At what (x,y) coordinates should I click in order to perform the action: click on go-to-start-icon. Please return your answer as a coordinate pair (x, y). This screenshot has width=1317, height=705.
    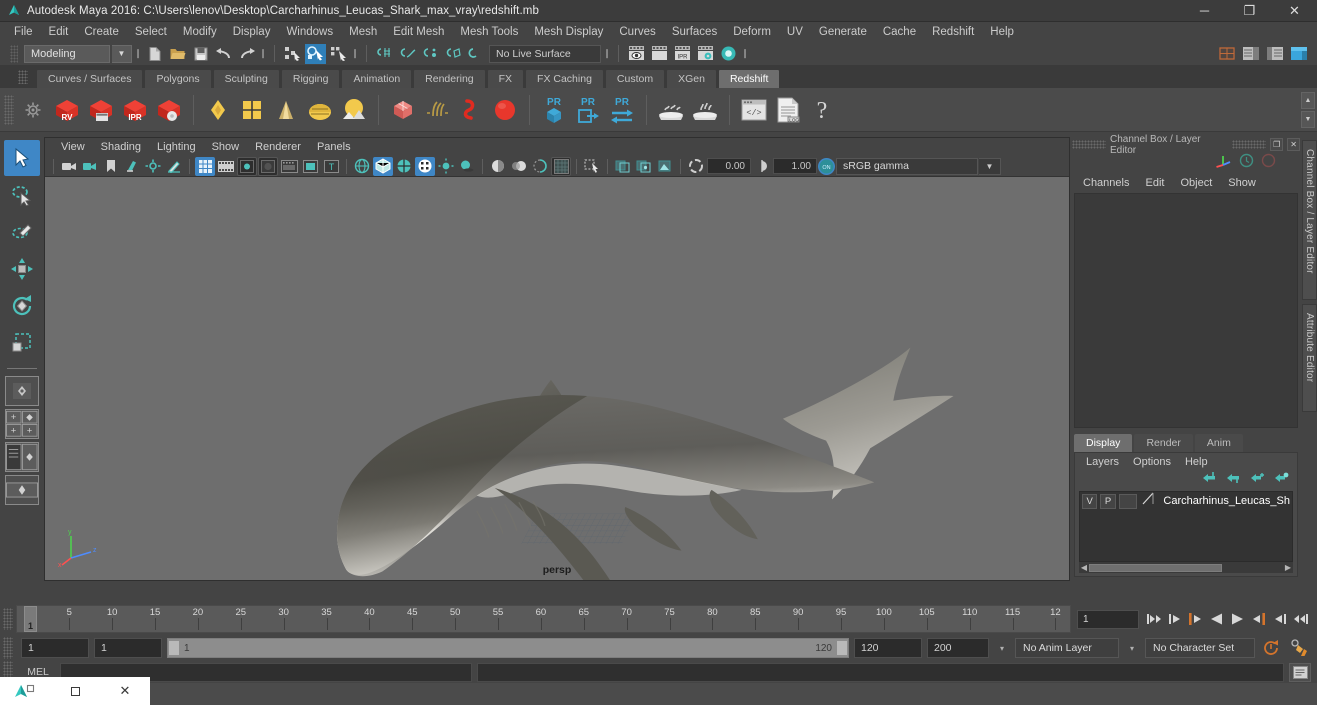
    Looking at the image, I should click on (1153, 619).